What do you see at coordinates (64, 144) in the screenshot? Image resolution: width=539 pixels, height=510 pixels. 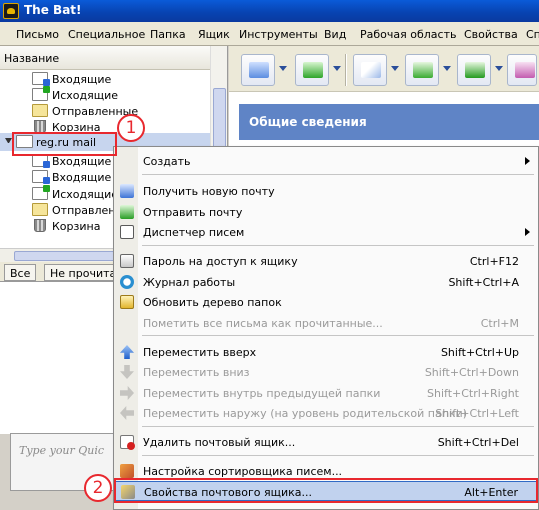 I see `highlight-box-account` at bounding box center [64, 144].